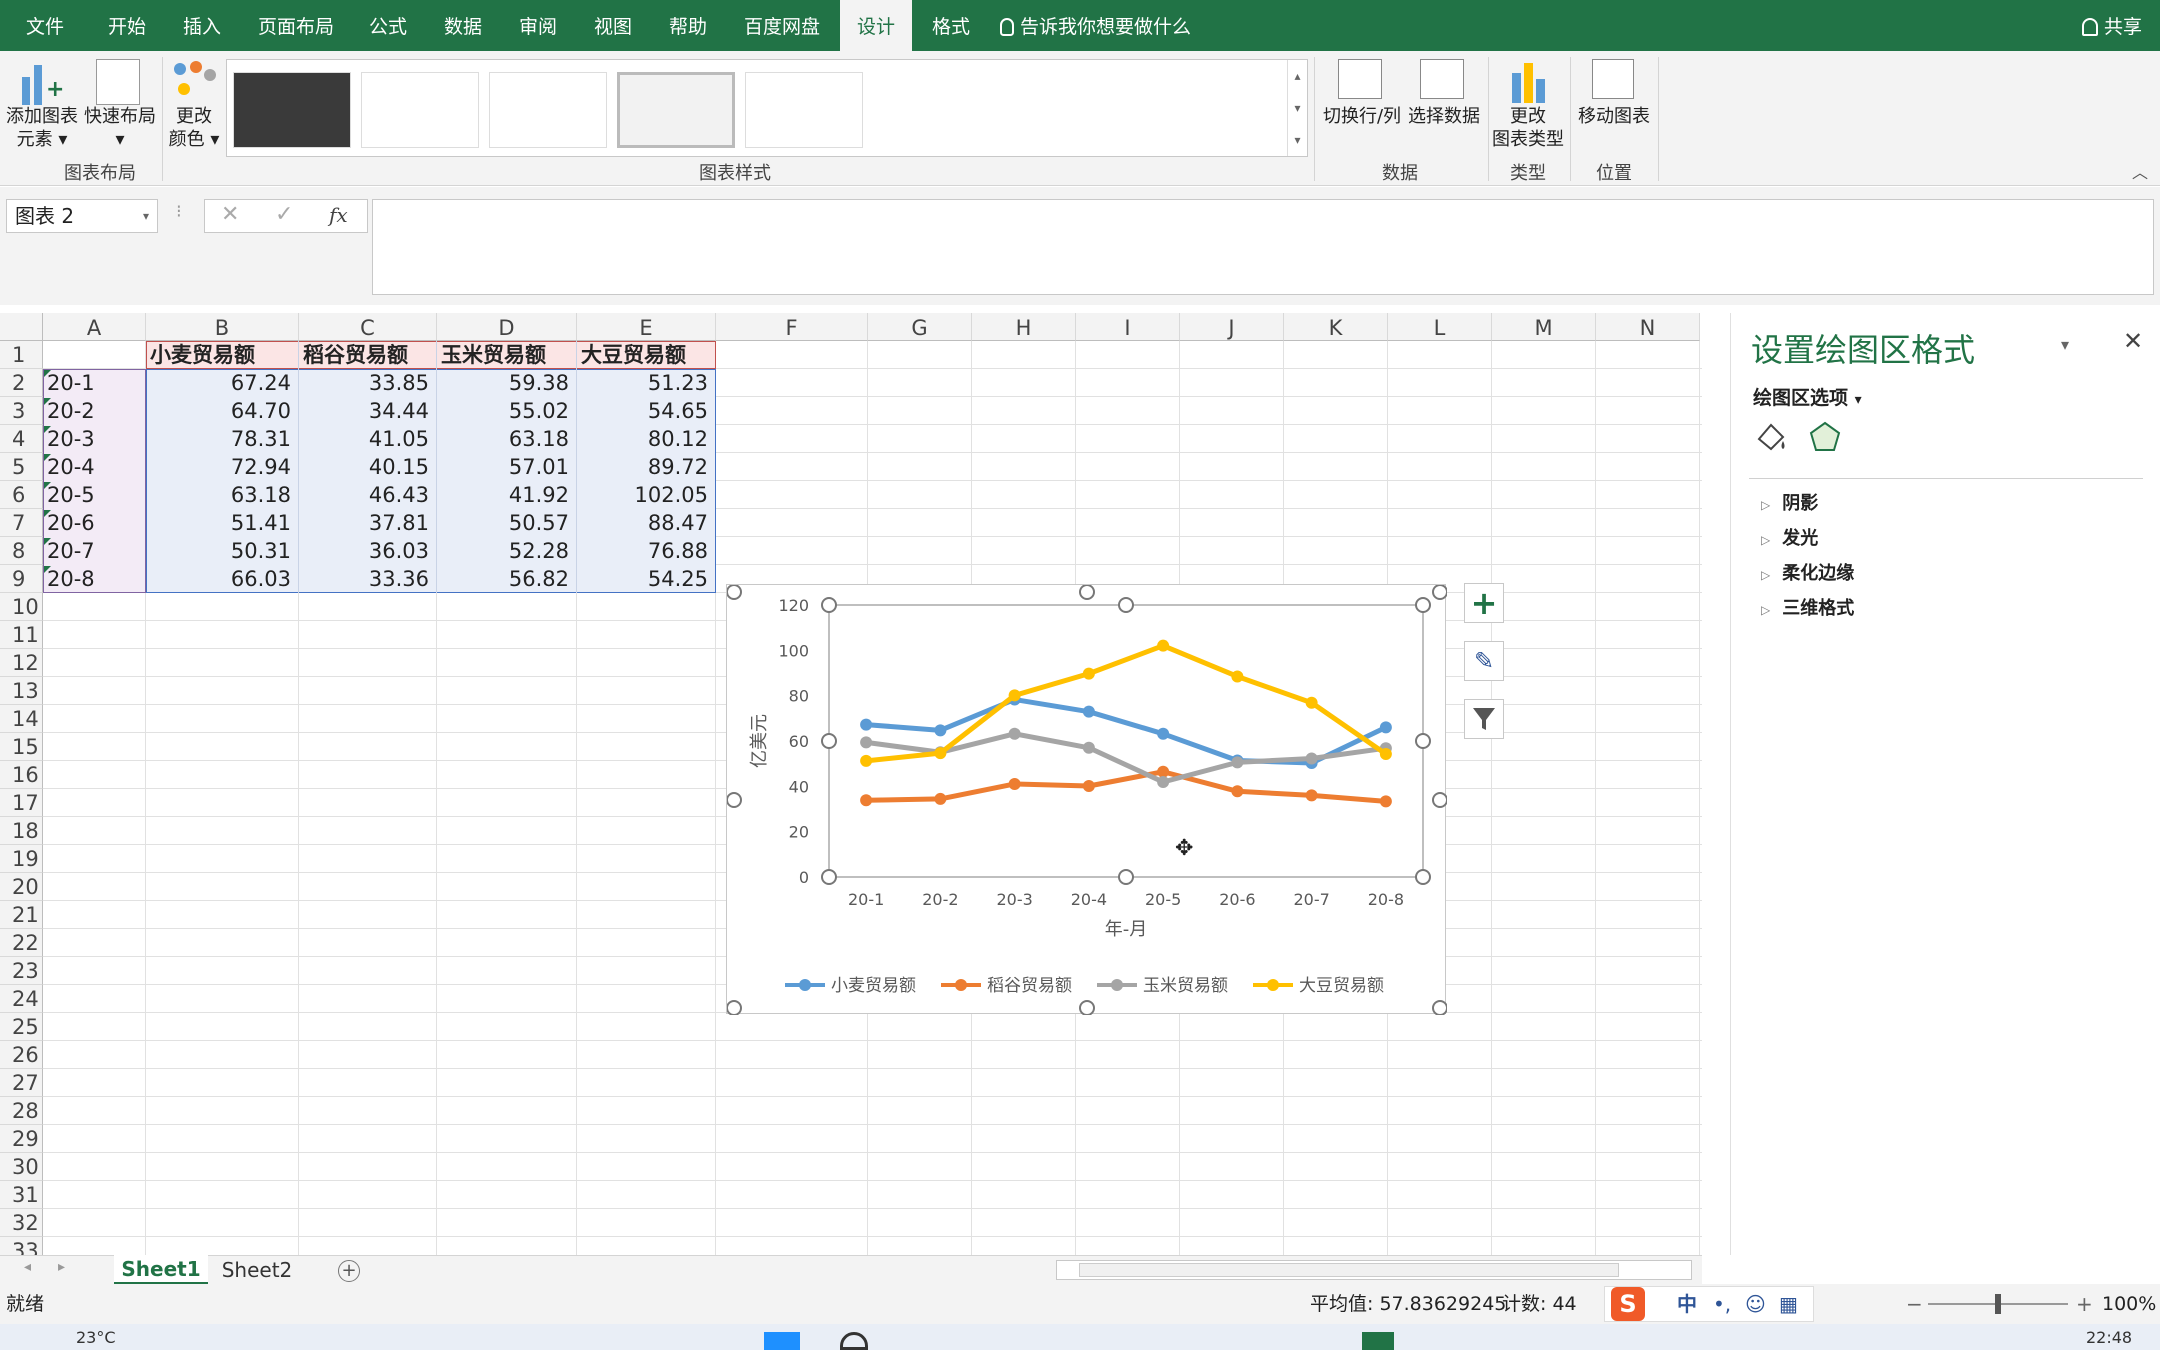 Image resolution: width=2160 pixels, height=1350 pixels. What do you see at coordinates (1789, 502) in the screenshot?
I see `section-shadow: ▷ 阴影` at bounding box center [1789, 502].